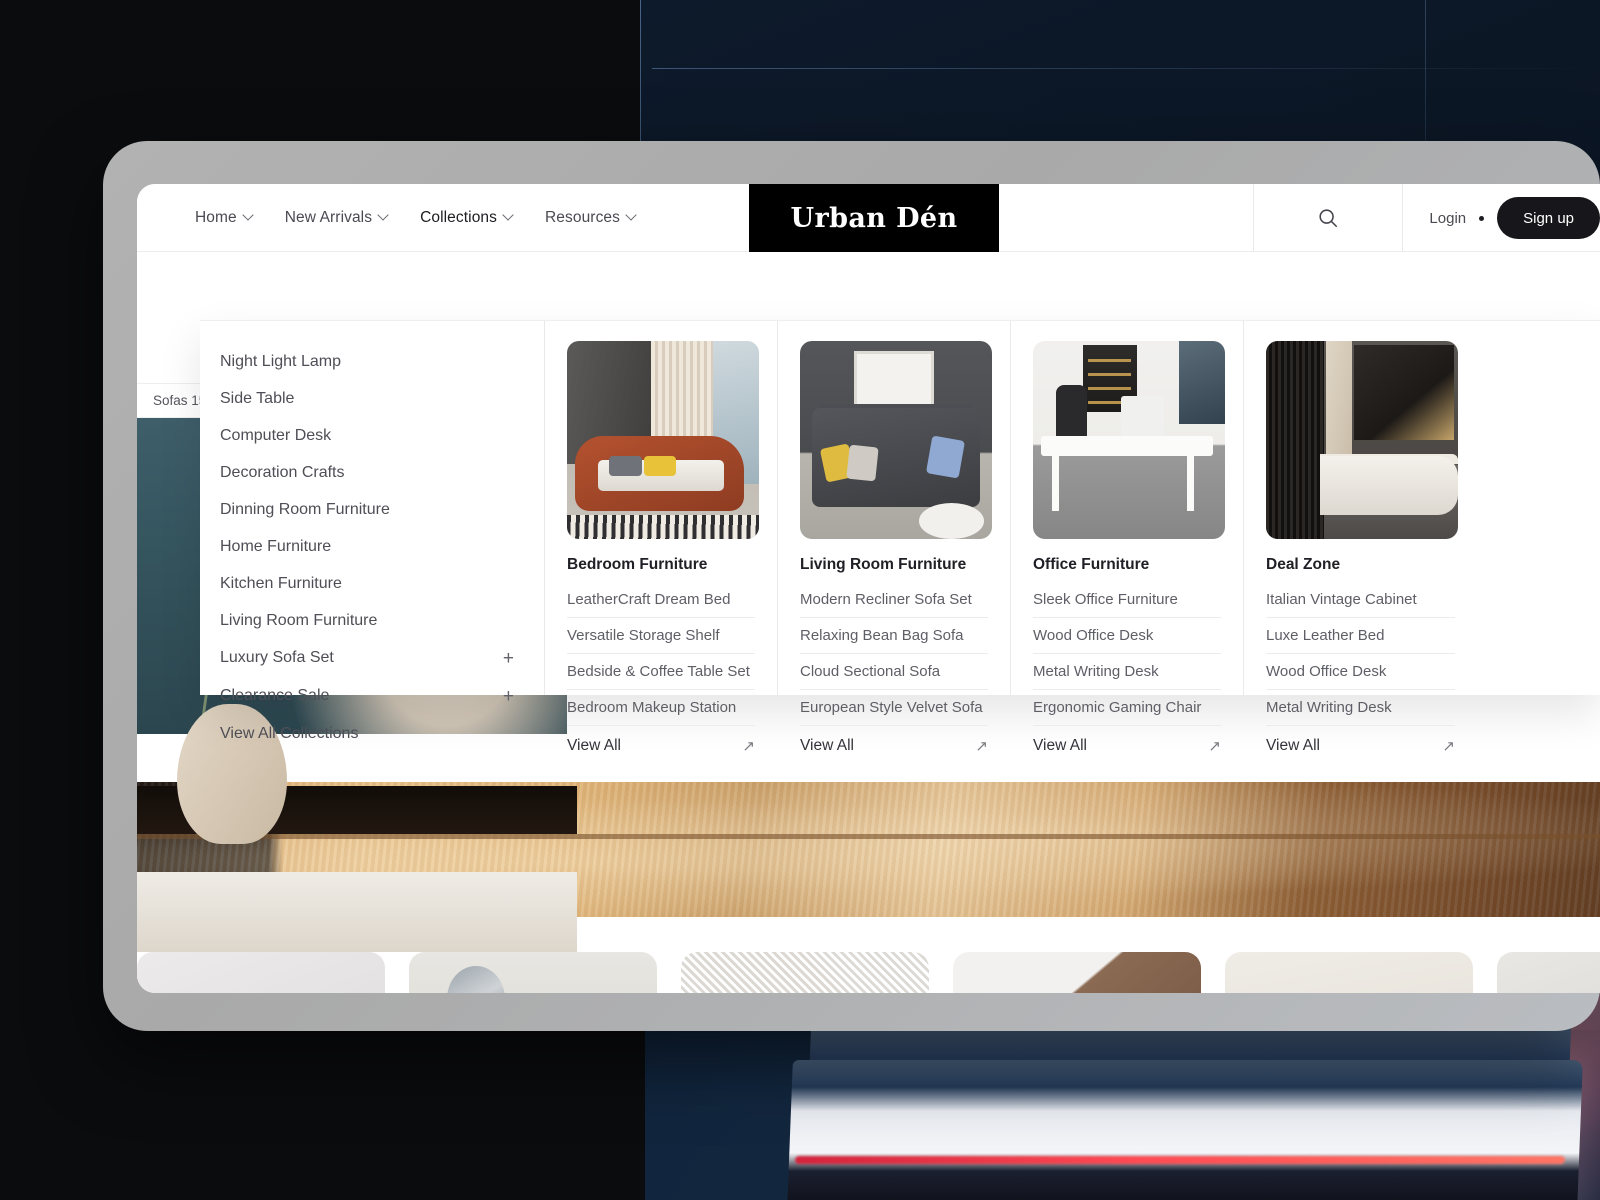 This screenshot has height=1200, width=1600. What do you see at coordinates (382, 583) in the screenshot?
I see `mega-category-kitchen-furniture: Kitchen Furniture` at bounding box center [382, 583].